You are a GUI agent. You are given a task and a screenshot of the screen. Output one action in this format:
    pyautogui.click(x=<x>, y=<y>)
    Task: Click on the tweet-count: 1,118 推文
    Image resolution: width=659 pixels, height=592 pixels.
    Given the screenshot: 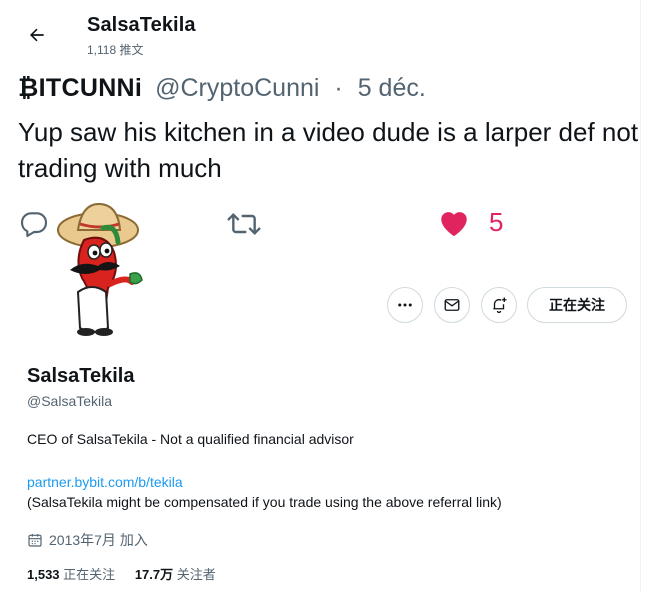 What is the action you would take?
    pyautogui.click(x=115, y=50)
    